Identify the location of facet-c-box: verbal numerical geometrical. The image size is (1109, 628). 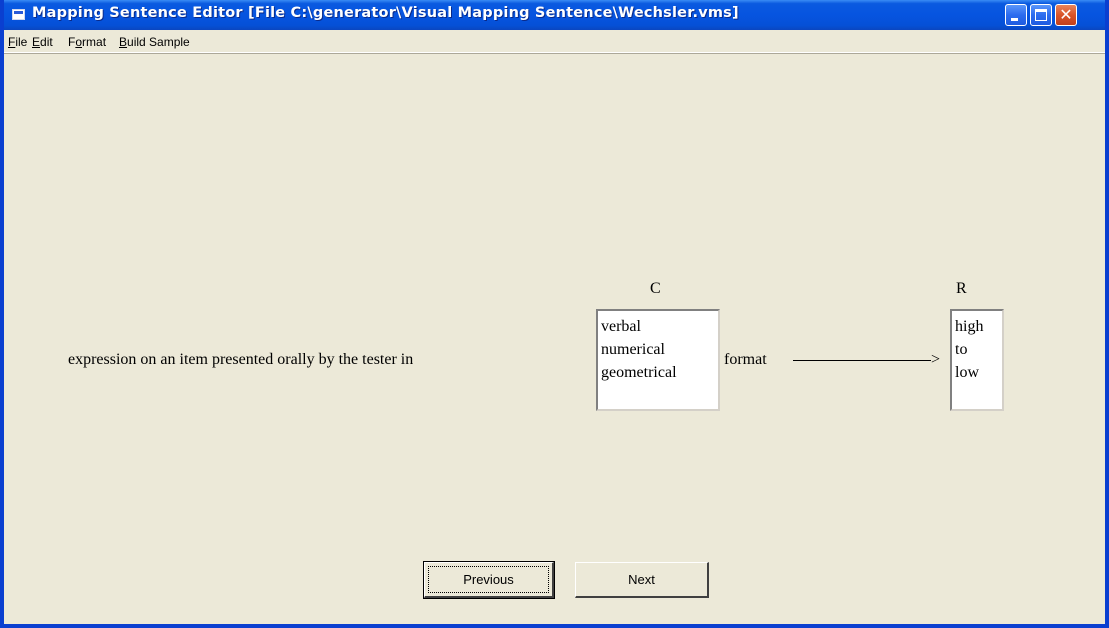
(658, 360).